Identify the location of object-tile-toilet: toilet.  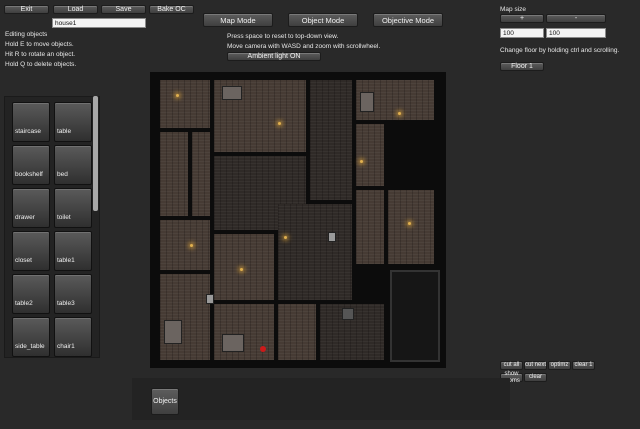
(73, 208).